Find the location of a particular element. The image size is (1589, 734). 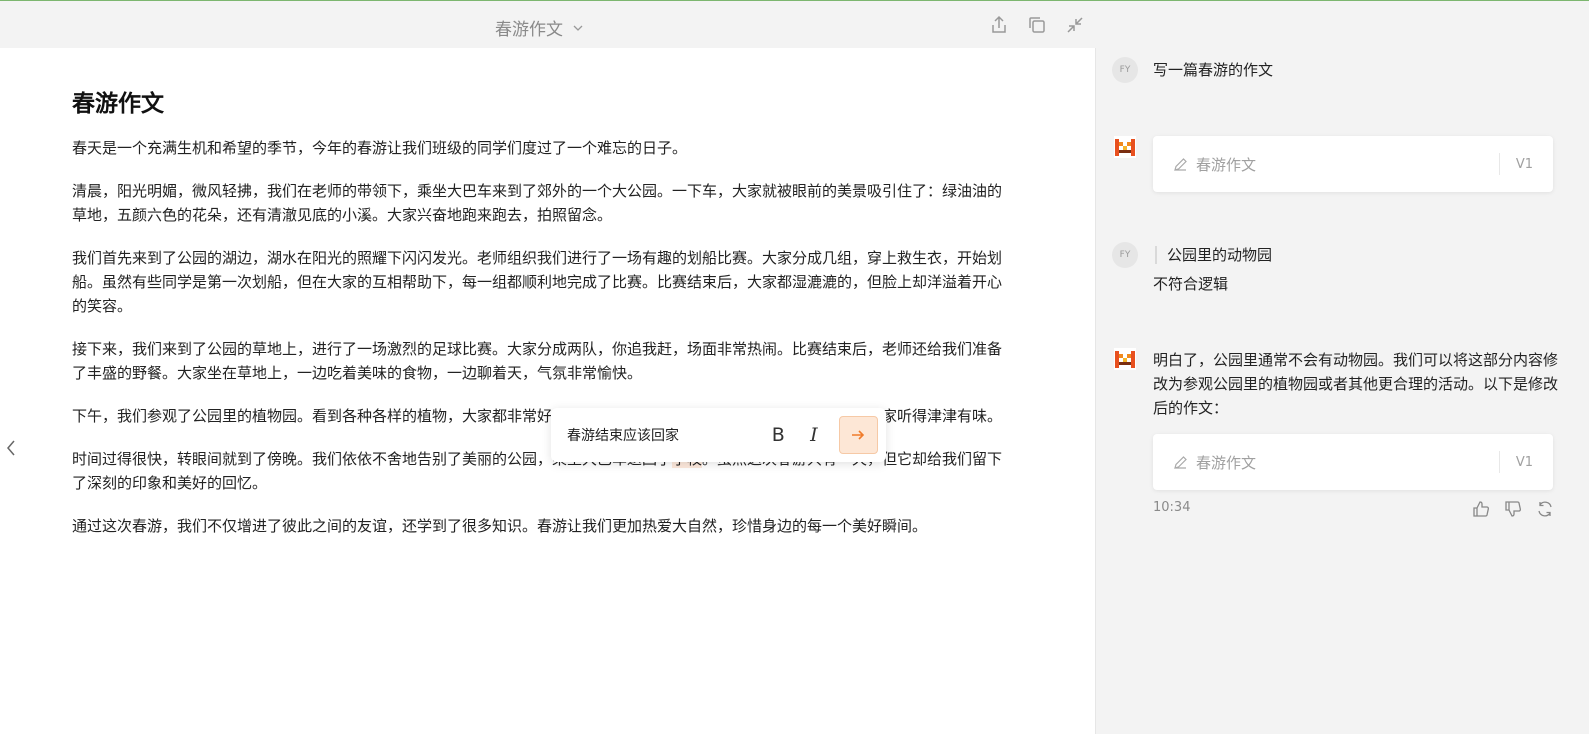

user-message: 写一篇春游的作文 is located at coordinates (1213, 70).